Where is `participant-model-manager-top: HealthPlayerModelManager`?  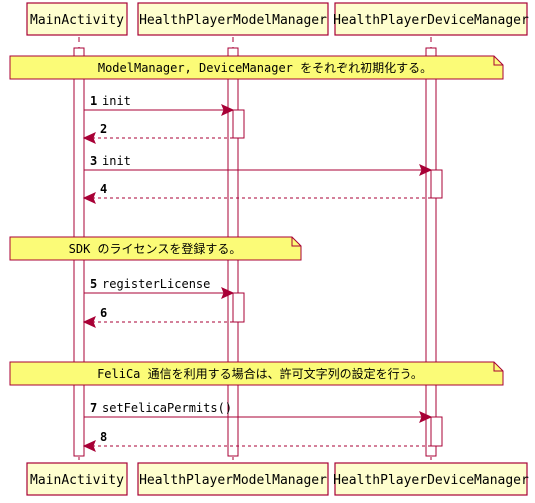 participant-model-manager-top: HealthPlayerModelManager is located at coordinates (233, 19).